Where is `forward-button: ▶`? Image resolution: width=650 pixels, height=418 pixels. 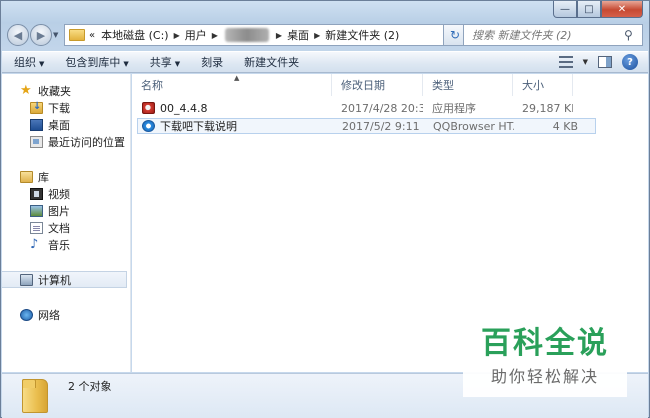 forward-button: ▶ is located at coordinates (41, 35).